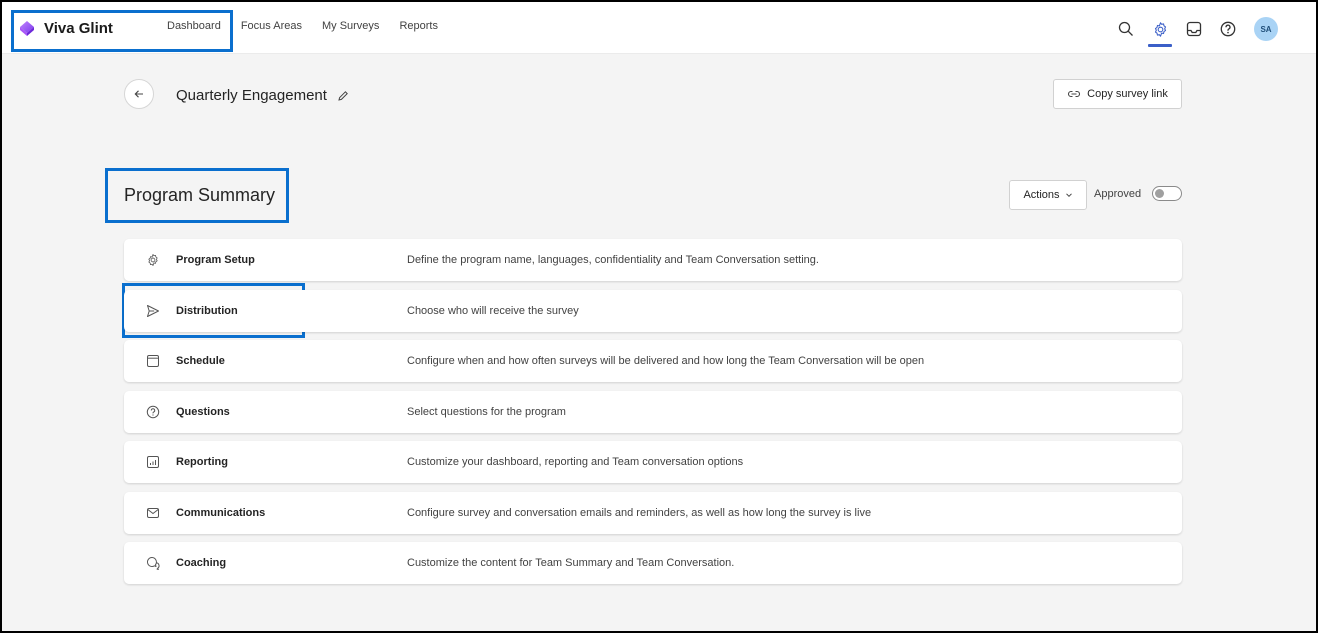 The height and width of the screenshot is (633, 1318). Describe the element at coordinates (493, 310) in the screenshot. I see `step-description: Choose who will receive the survey` at that location.